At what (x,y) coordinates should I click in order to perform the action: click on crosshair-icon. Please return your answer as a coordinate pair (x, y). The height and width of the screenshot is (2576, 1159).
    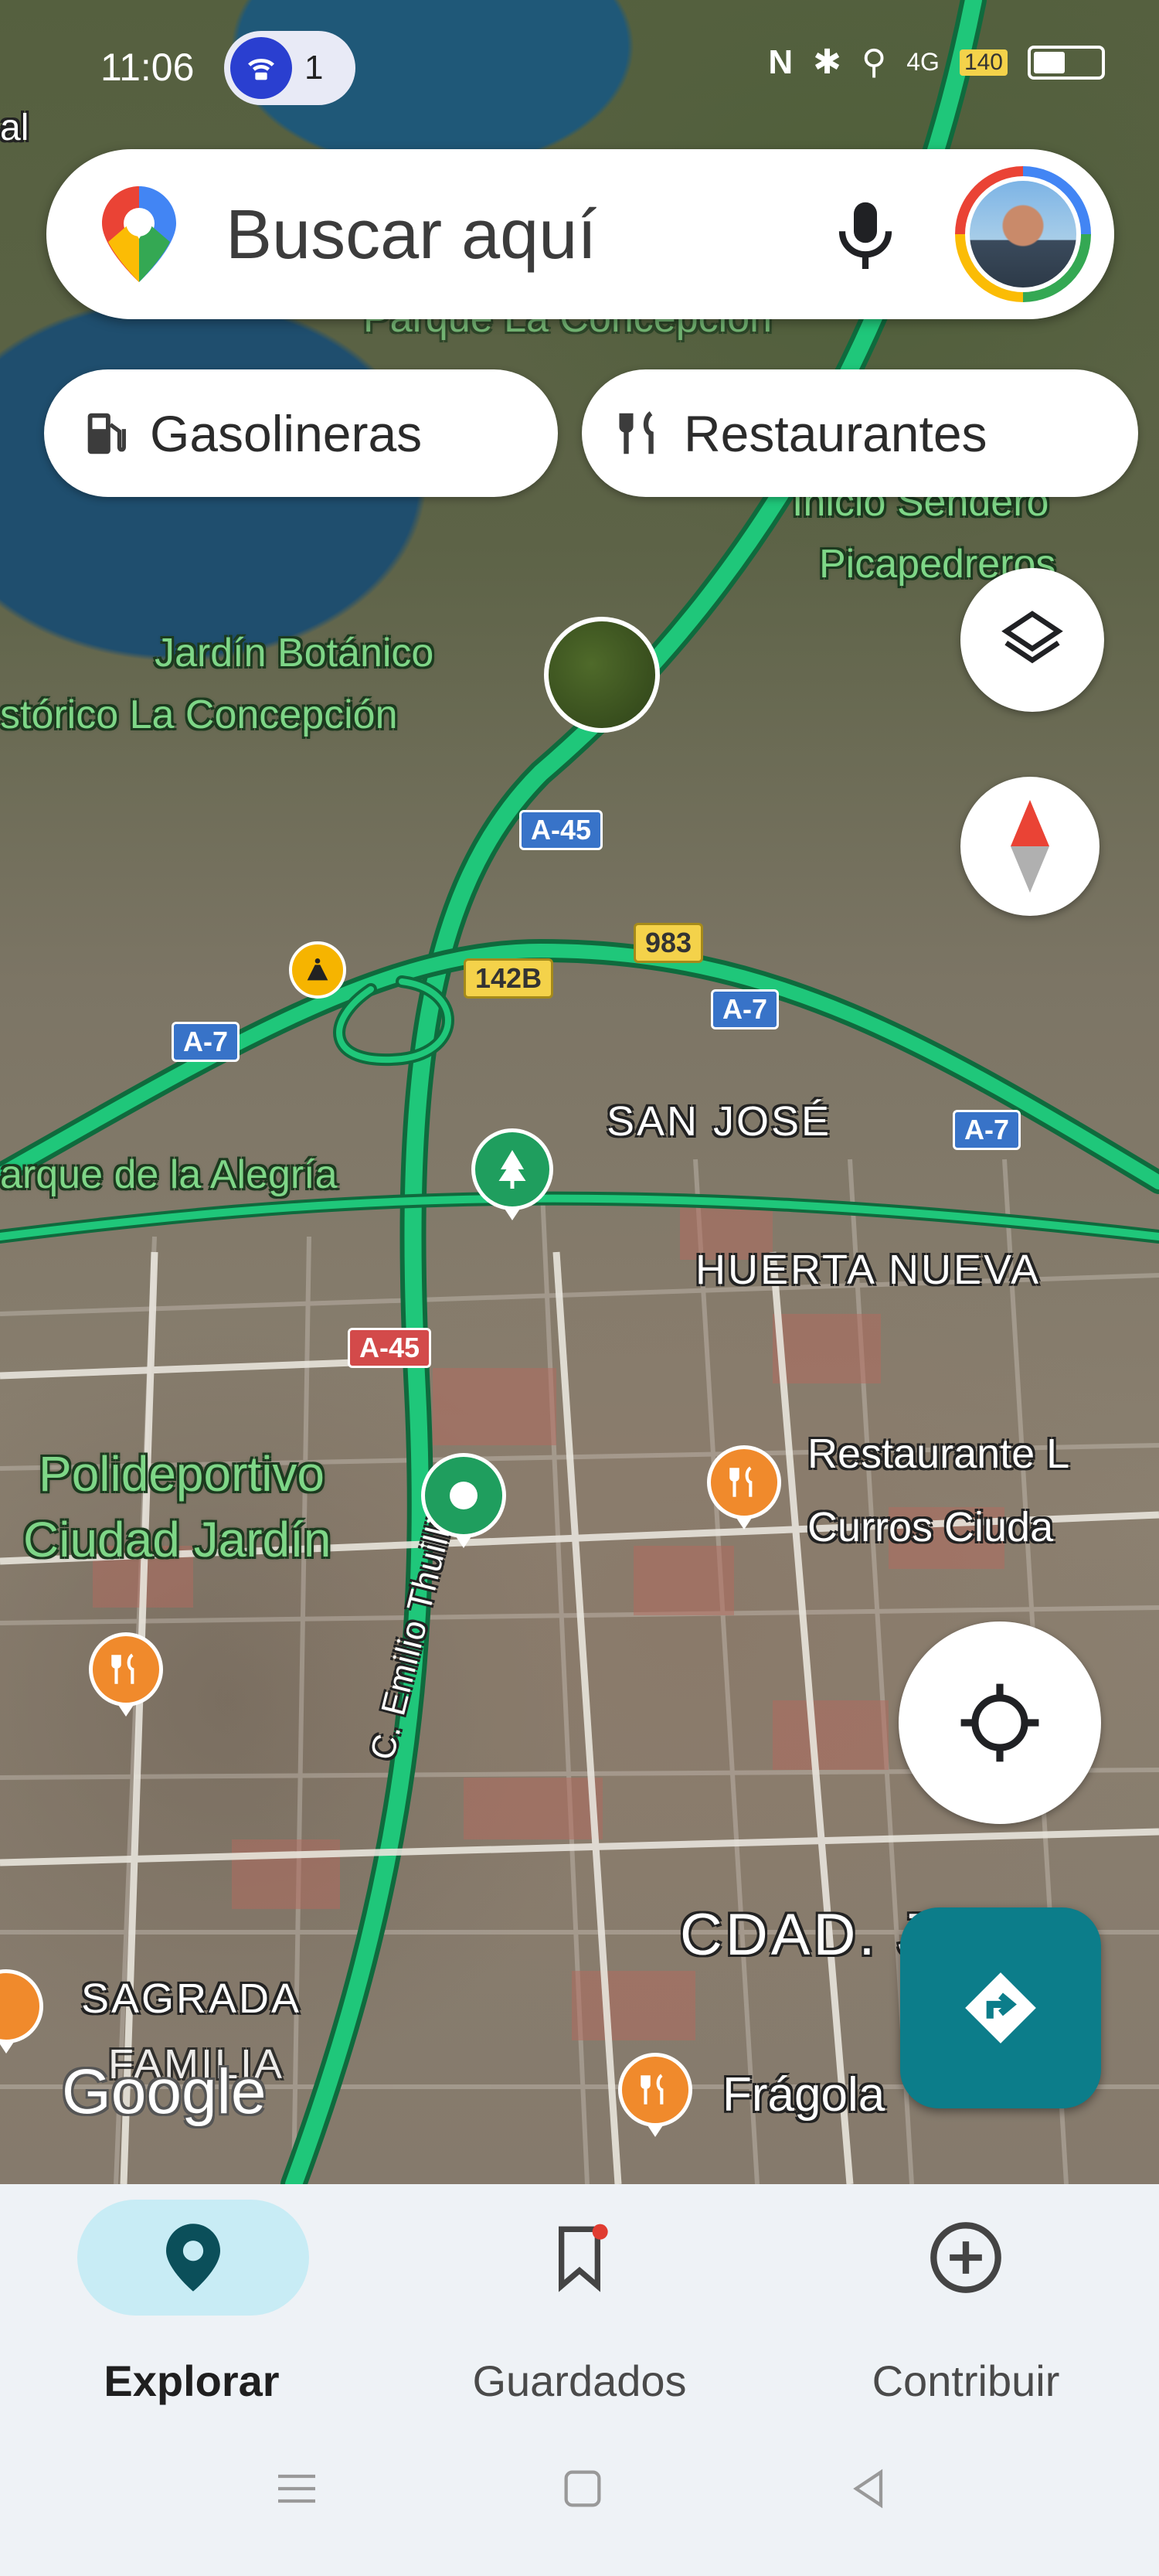
    Looking at the image, I should click on (999, 1723).